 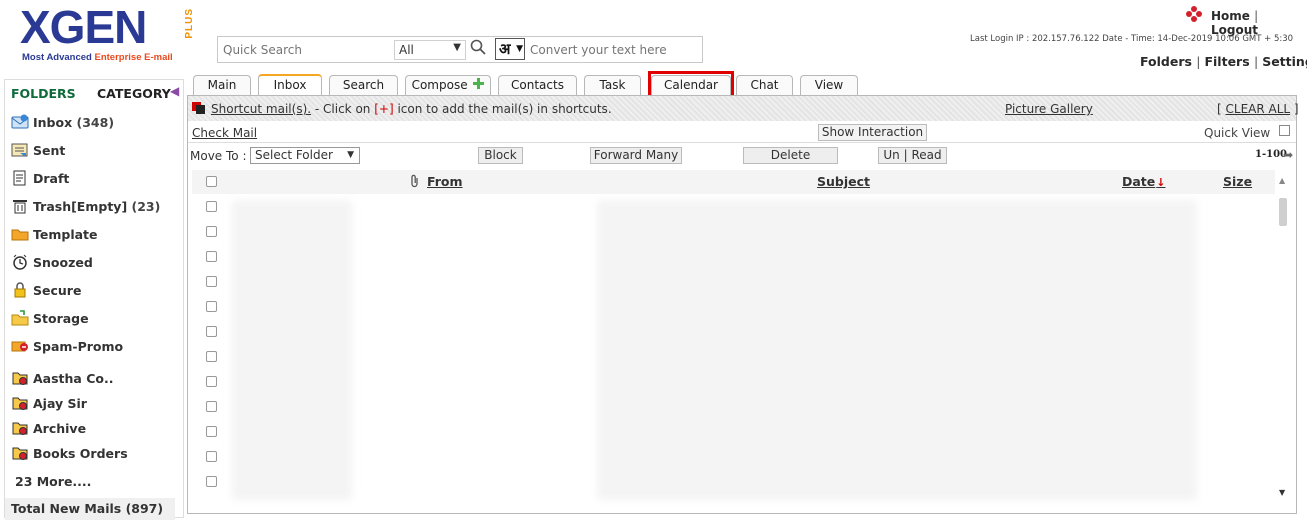 What do you see at coordinates (222, 85) in the screenshot?
I see `tab-main: Main` at bounding box center [222, 85].